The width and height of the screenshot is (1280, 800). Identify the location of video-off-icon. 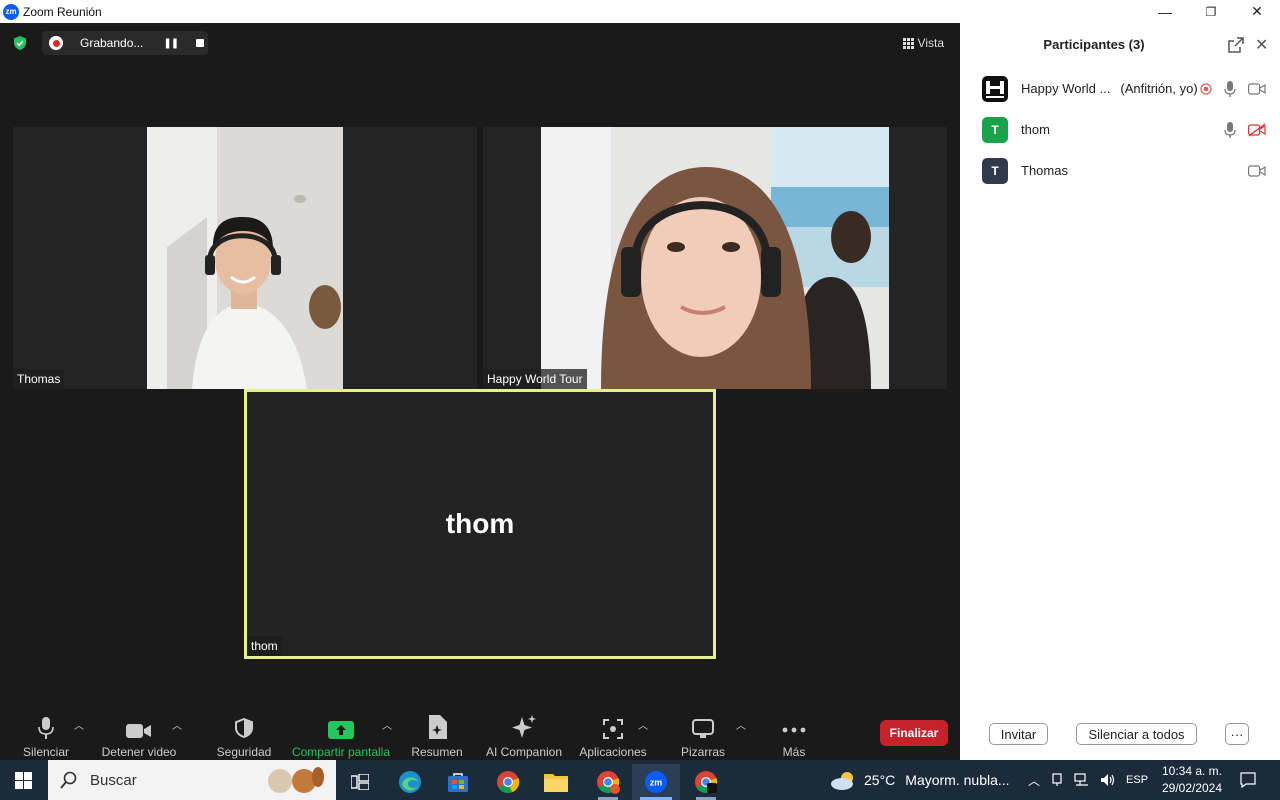
(1257, 129).